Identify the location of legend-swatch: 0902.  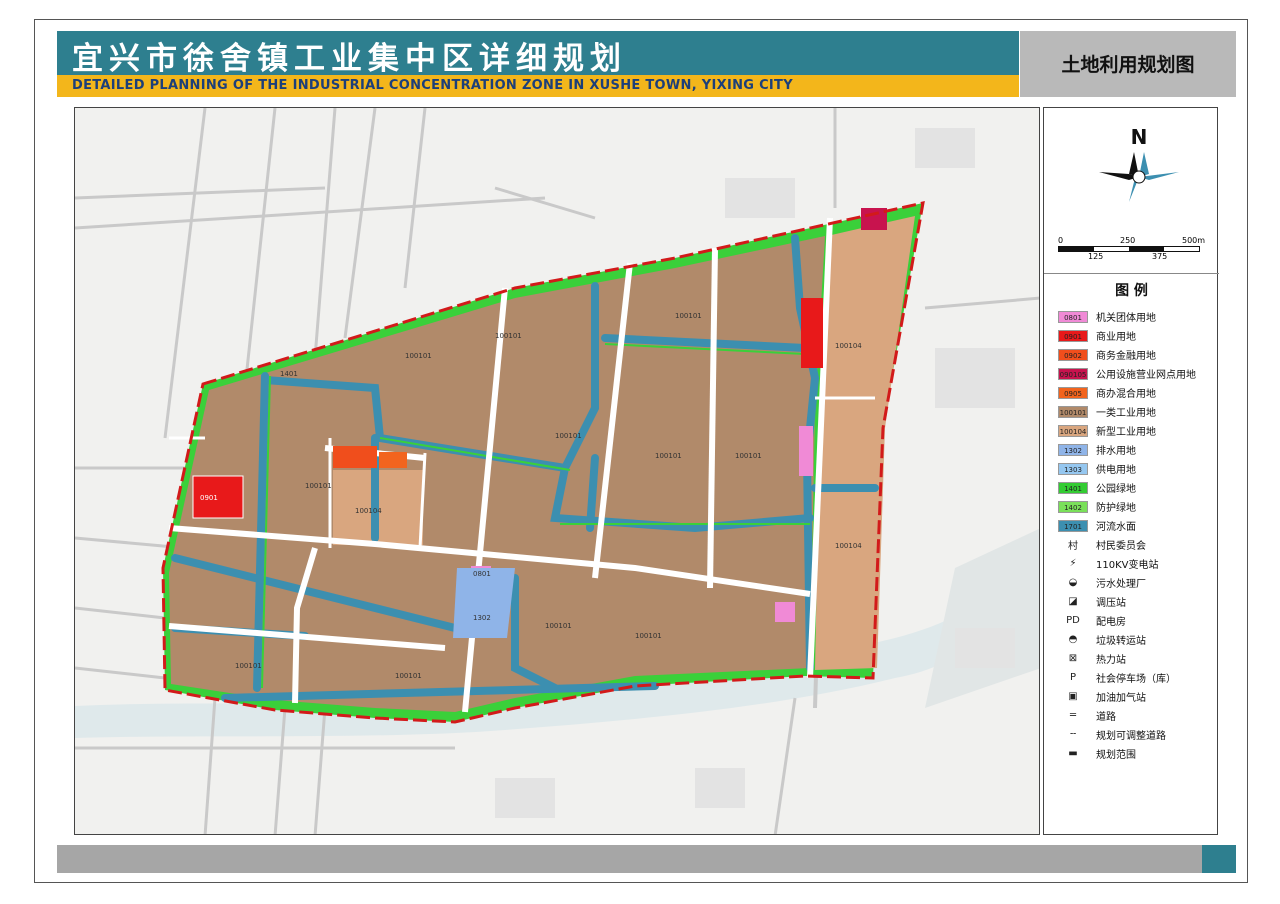
(1073, 354).